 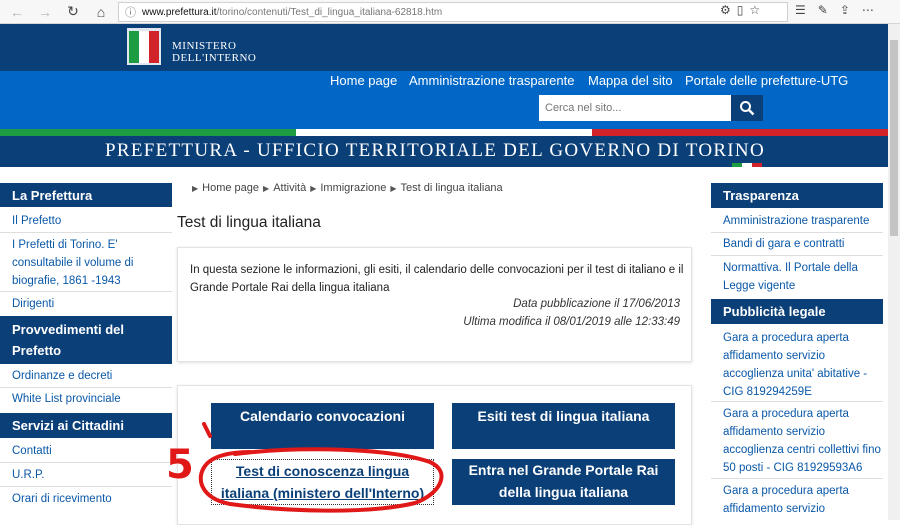 I want to click on share-icon: ⇪, so click(x=845, y=10).